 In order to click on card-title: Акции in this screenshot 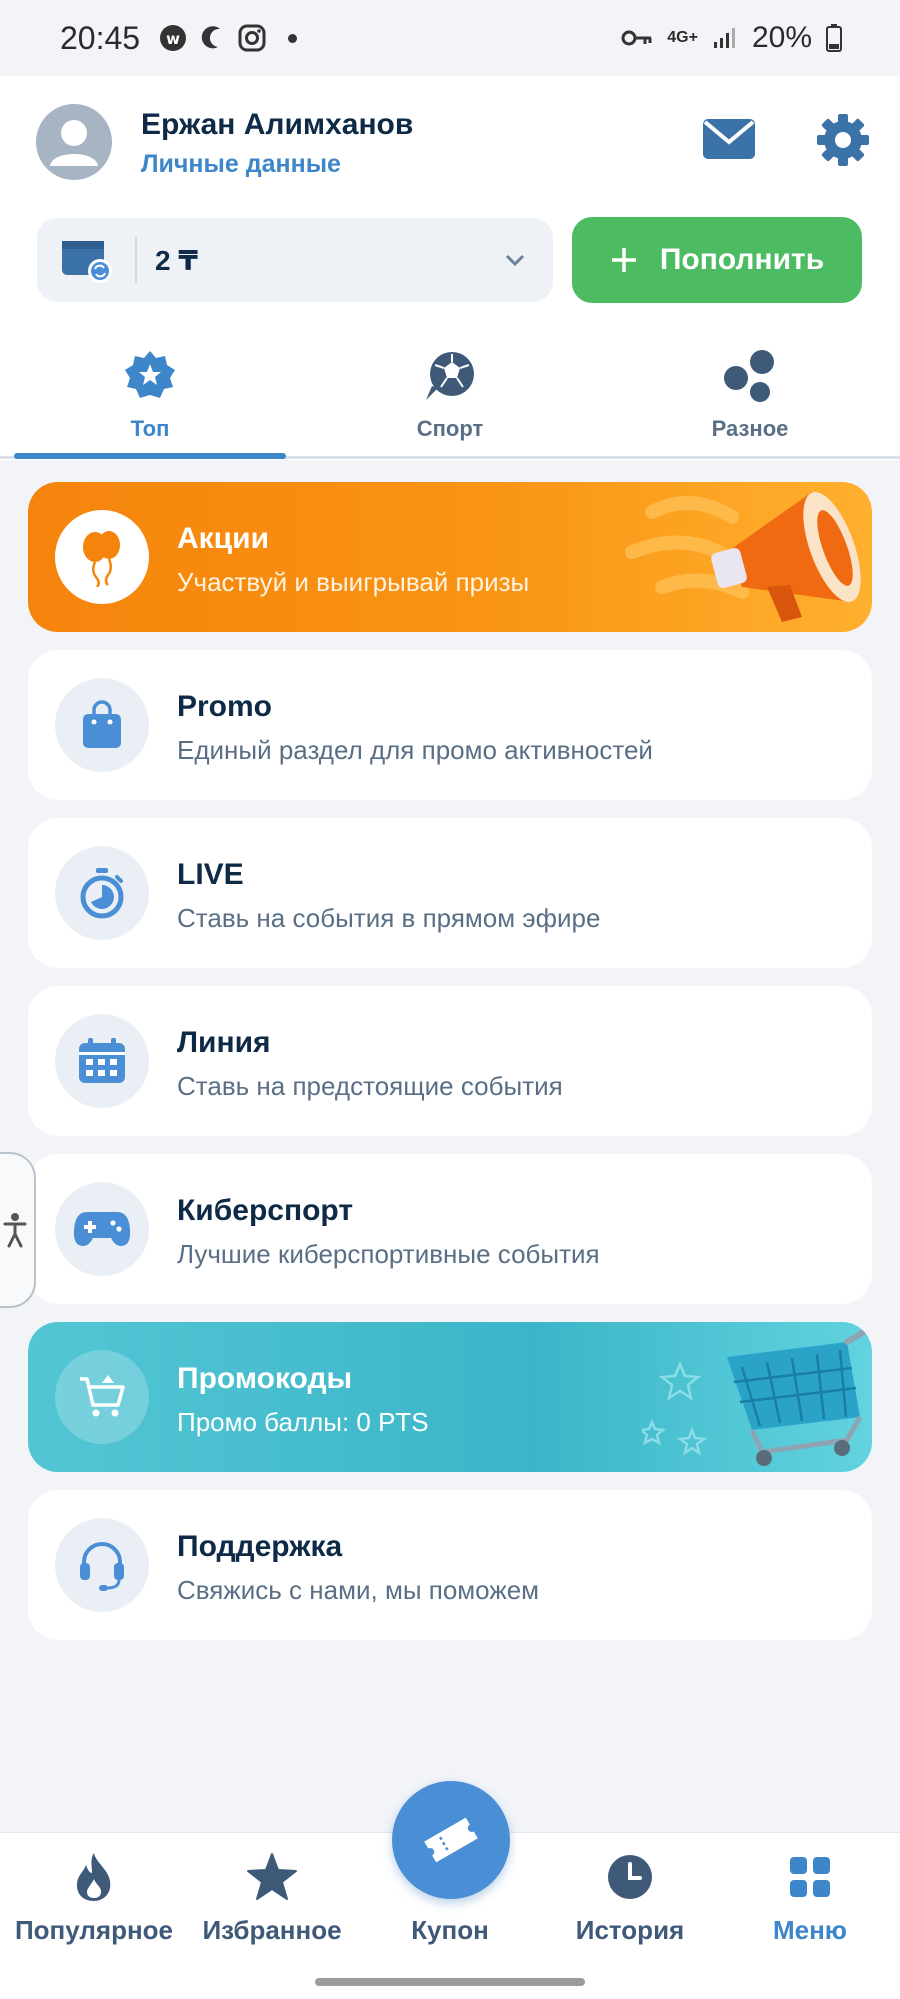, I will do `click(223, 538)`.